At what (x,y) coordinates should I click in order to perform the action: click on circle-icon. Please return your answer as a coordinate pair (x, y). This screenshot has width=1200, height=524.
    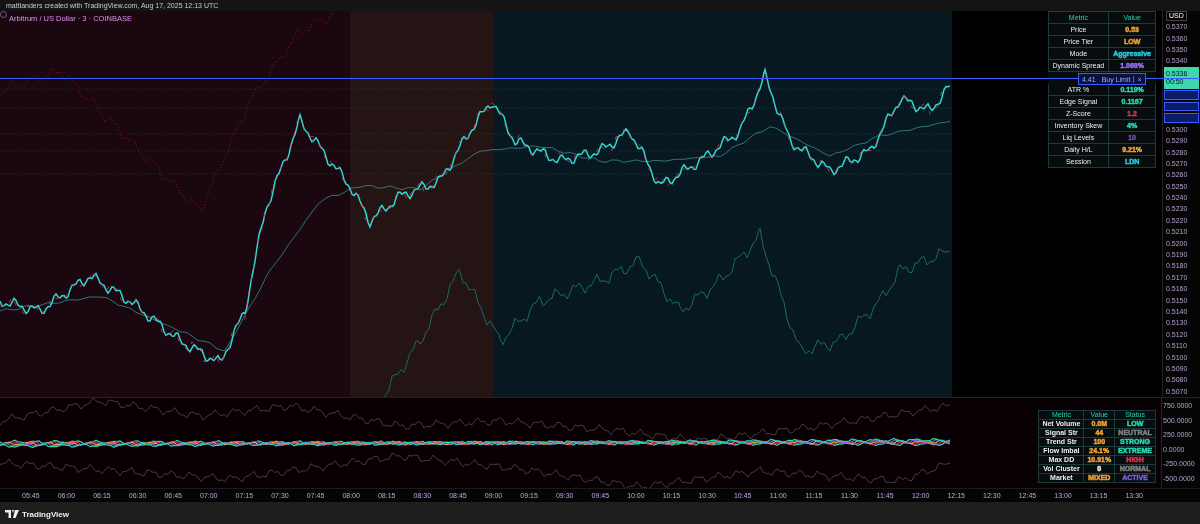
    Looking at the image, I should click on (3, 14).